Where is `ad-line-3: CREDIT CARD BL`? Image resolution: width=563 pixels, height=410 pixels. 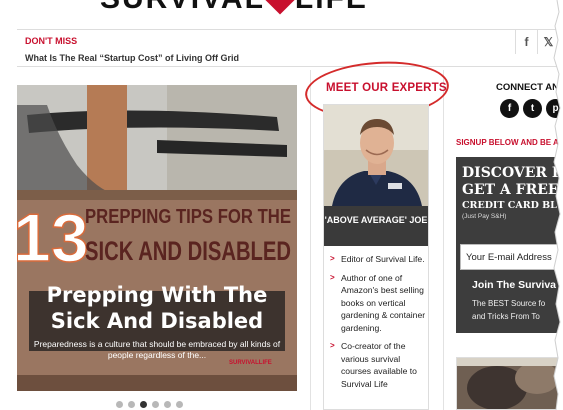 ad-line-3: CREDIT CARD BL is located at coordinates (509, 205).